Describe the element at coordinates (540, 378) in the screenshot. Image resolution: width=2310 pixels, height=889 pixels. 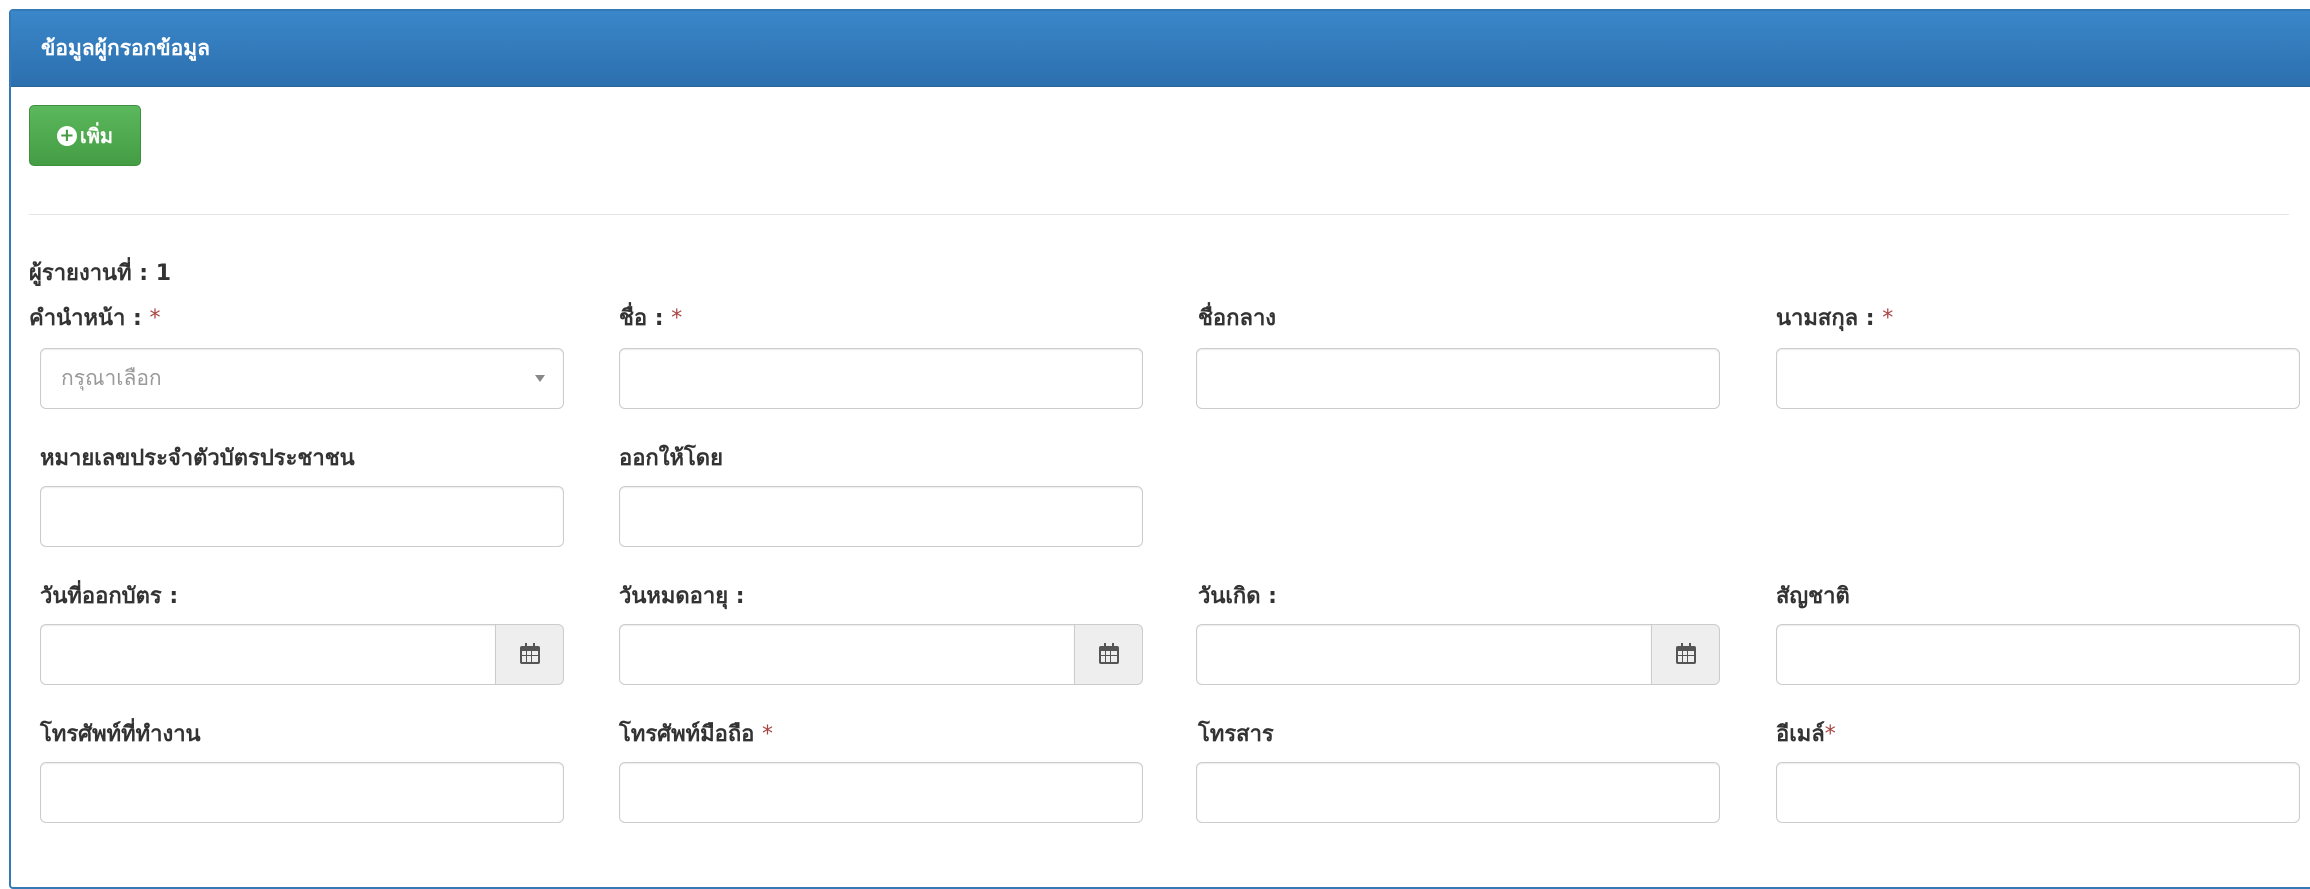
I see `chevron-down-icon` at that location.